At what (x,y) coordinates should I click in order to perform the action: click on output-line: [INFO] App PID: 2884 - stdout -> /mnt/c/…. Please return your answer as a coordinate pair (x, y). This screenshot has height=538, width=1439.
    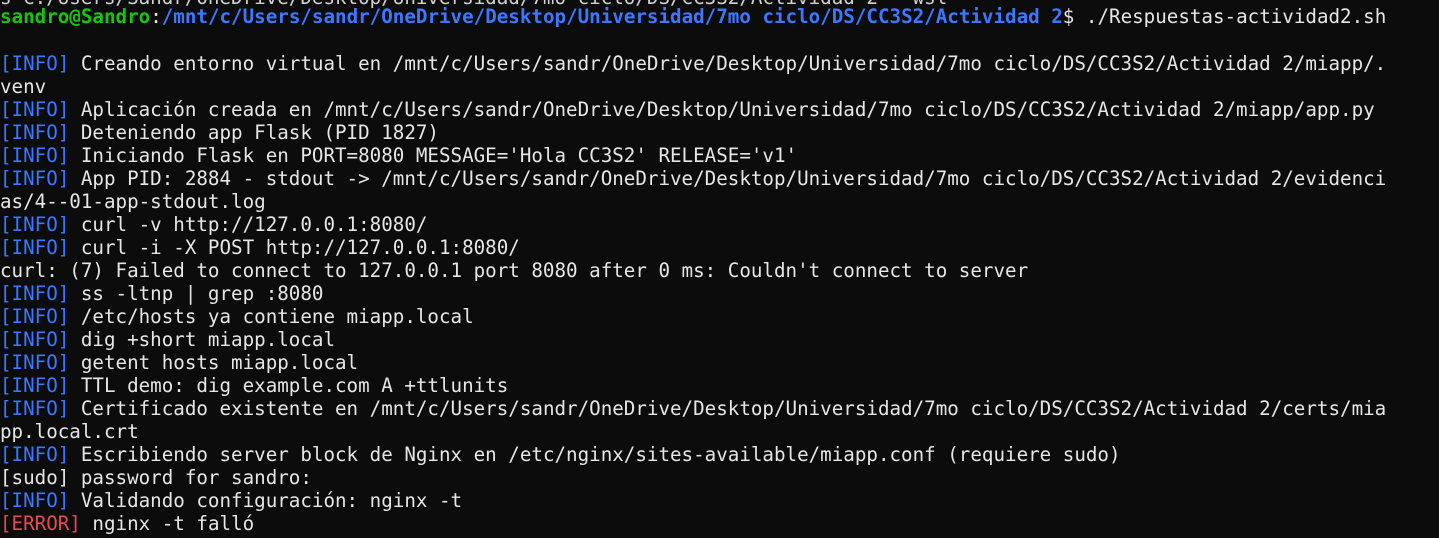
    Looking at the image, I should click on (693, 178).